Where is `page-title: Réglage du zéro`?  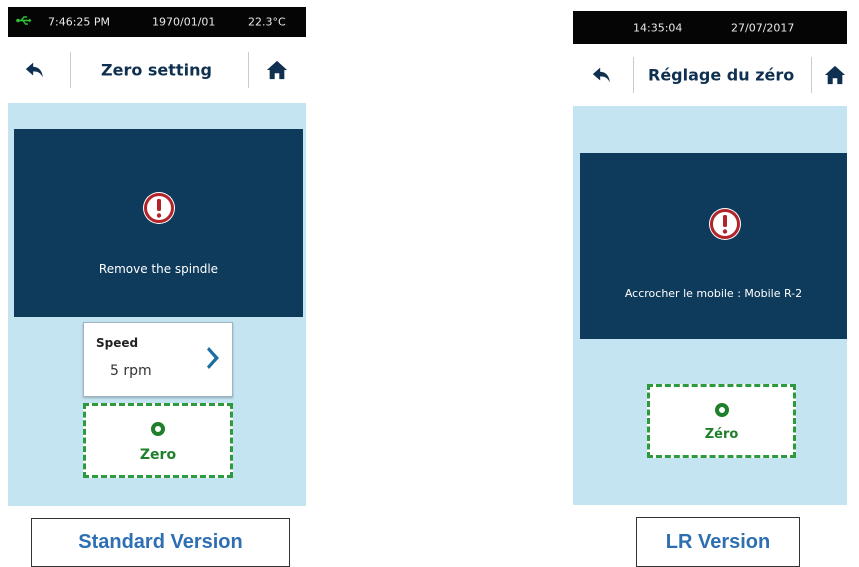 page-title: Réglage du zéro is located at coordinates (721, 75).